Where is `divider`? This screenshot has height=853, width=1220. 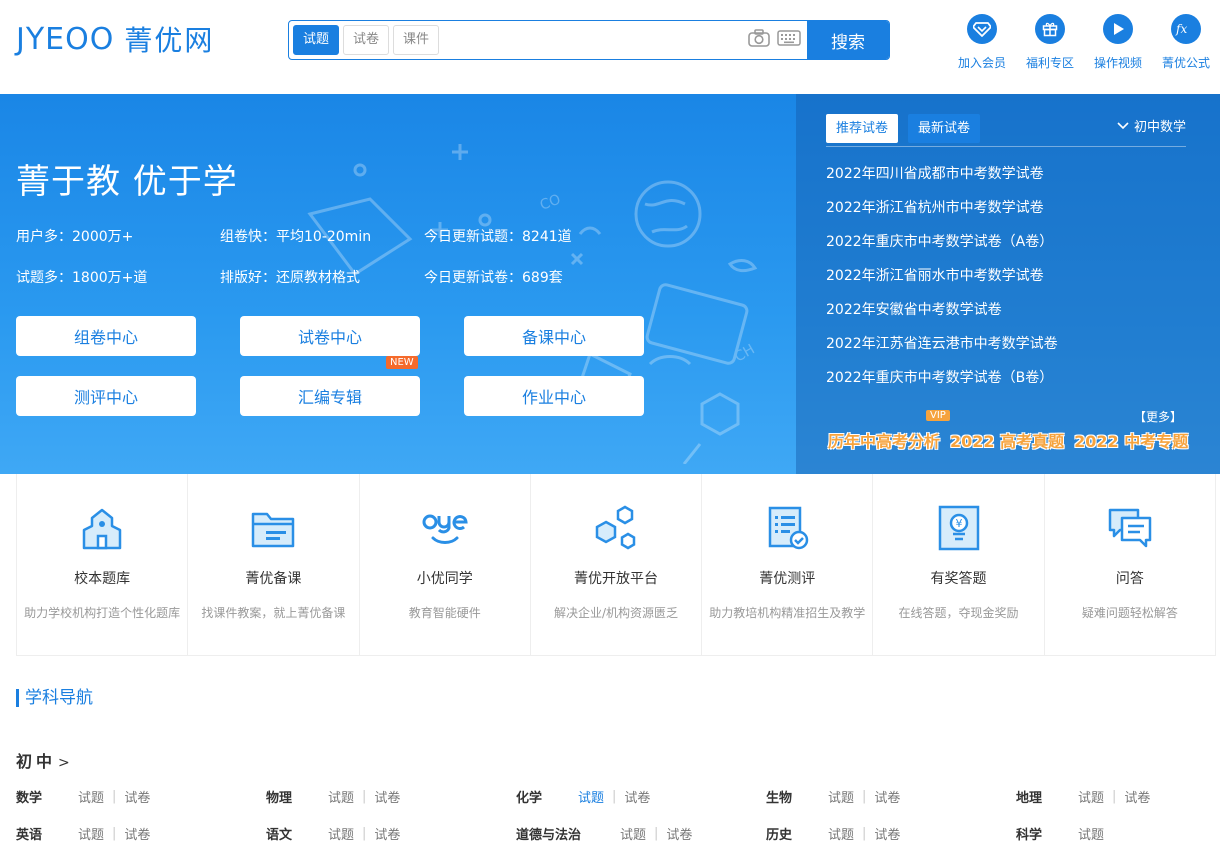 divider is located at coordinates (1006, 146).